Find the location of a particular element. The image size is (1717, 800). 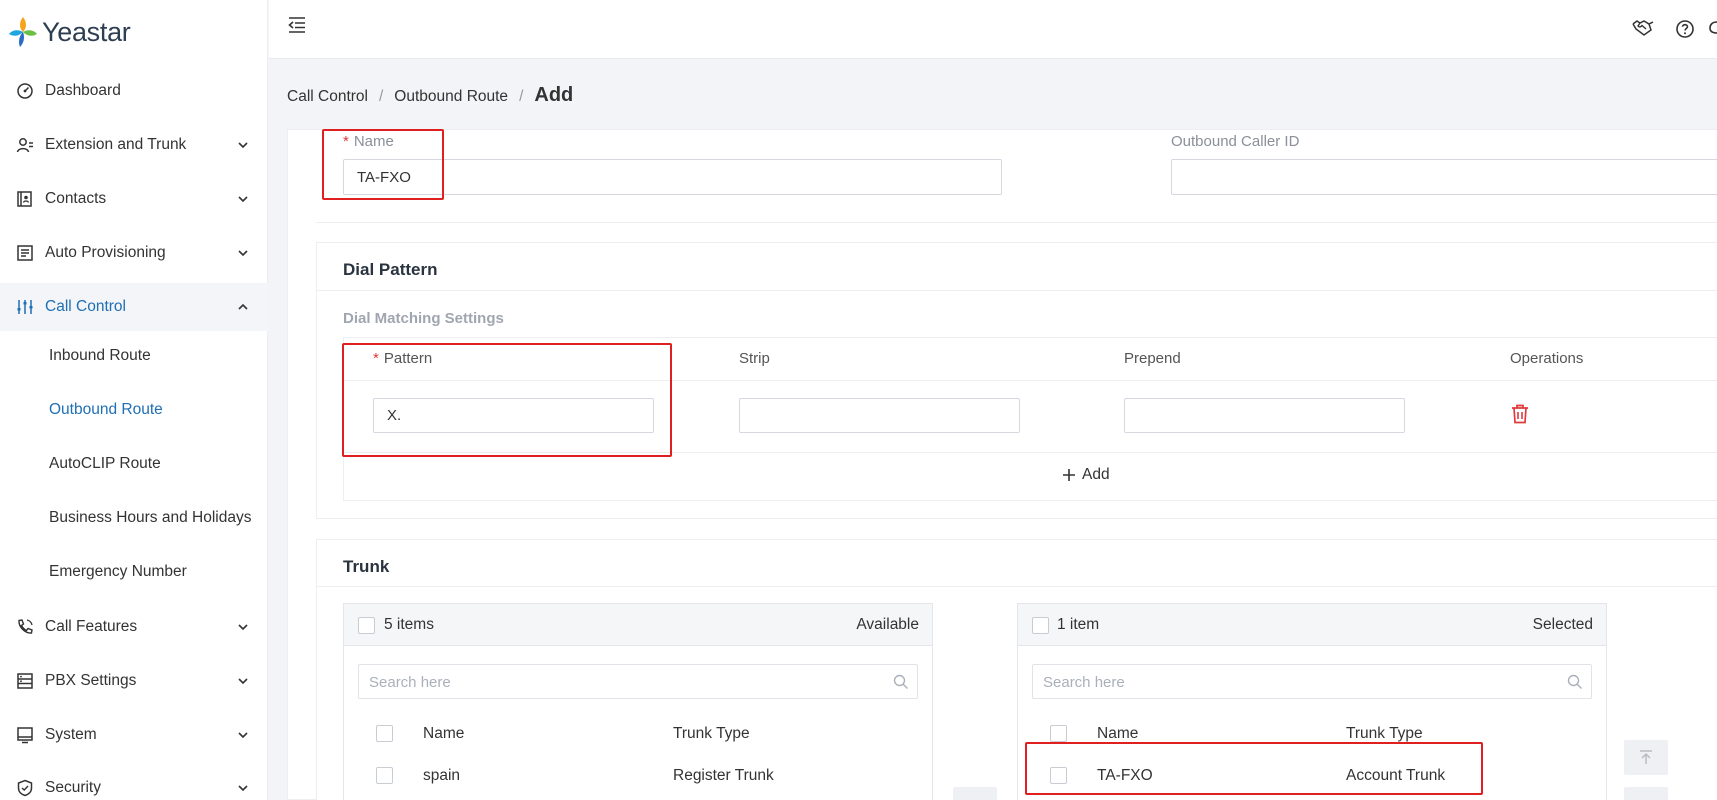

sidebar-item-label: Extension and Trunk is located at coordinates (116, 144).